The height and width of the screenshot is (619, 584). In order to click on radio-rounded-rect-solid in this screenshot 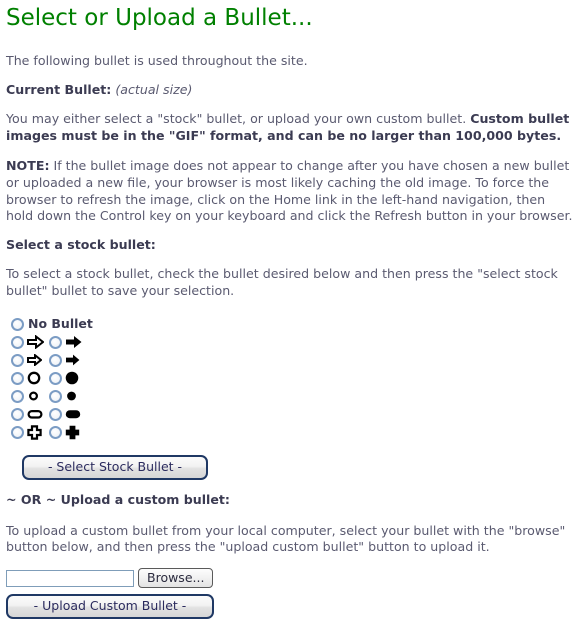, I will do `click(55, 414)`.